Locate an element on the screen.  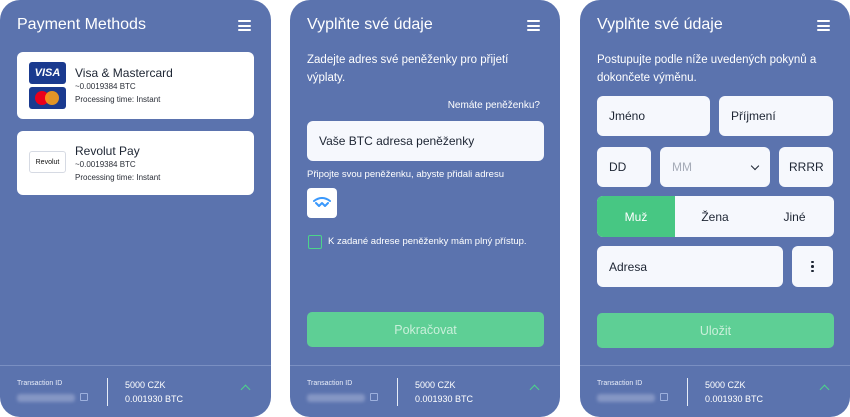
walletconnect-button is located at coordinates (322, 203).